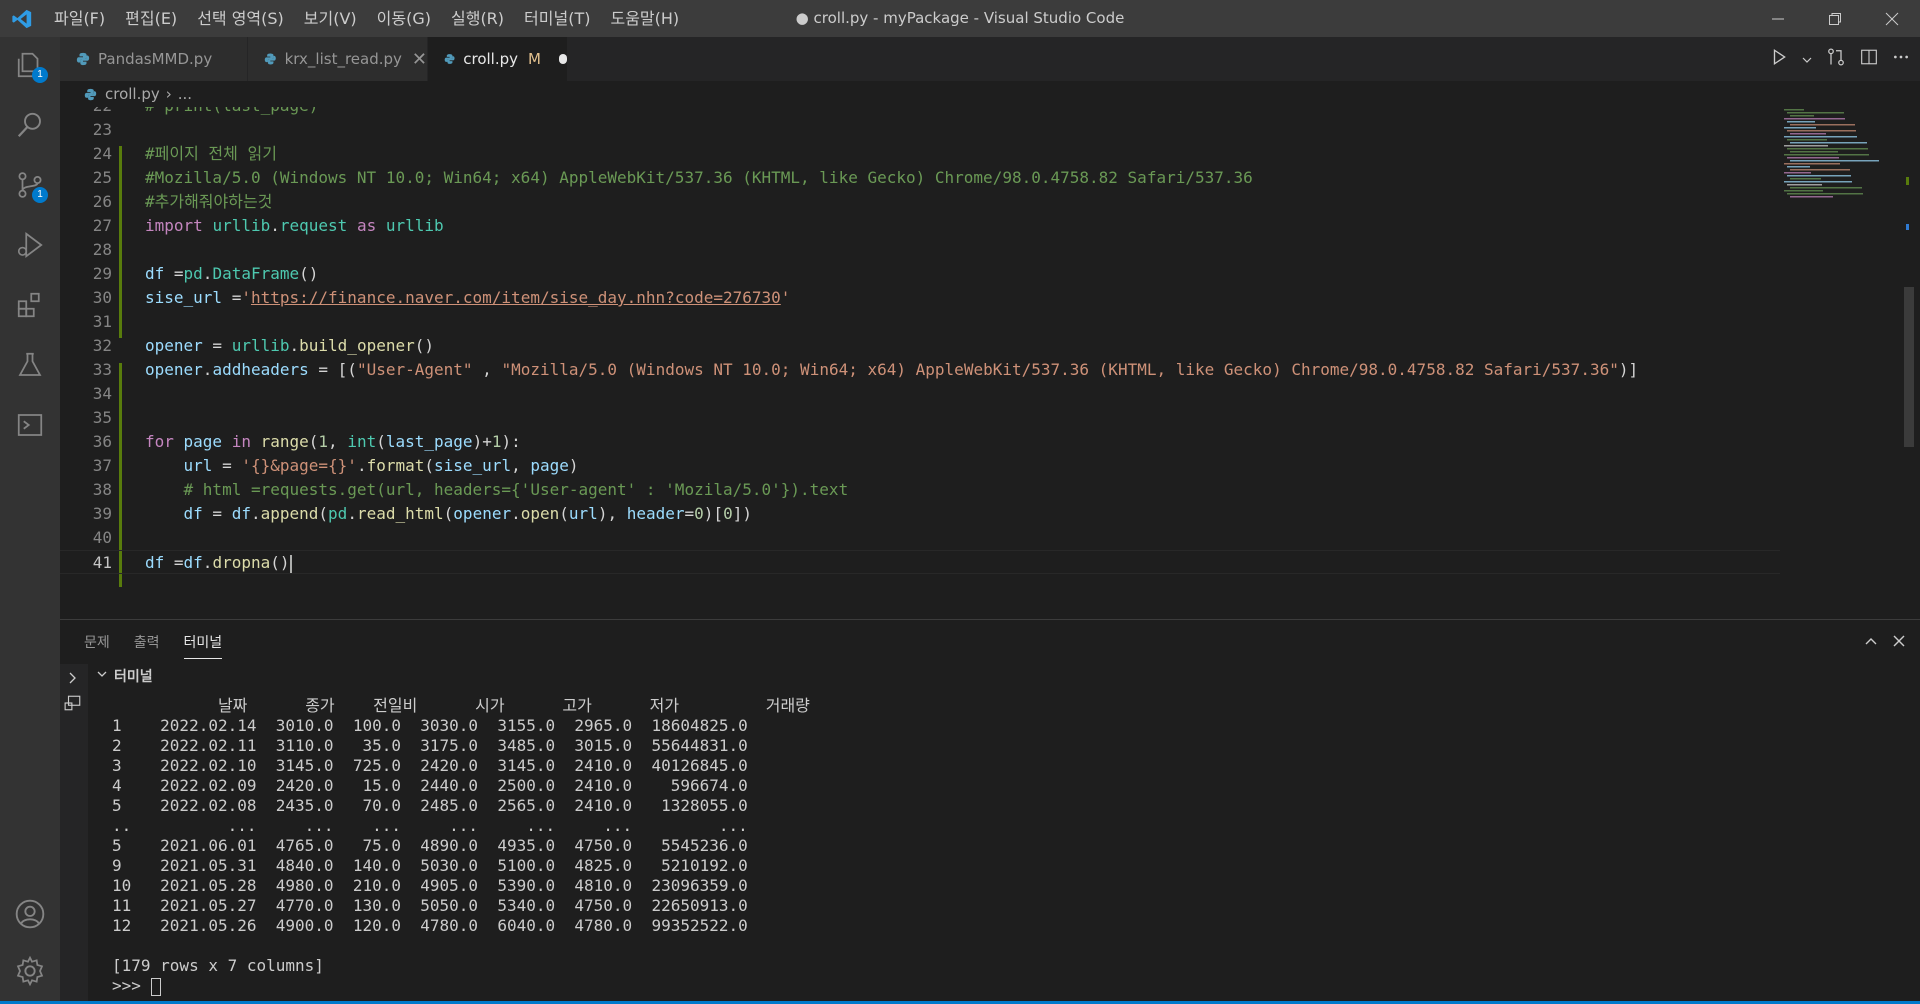  What do you see at coordinates (132, 94) in the screenshot?
I see `breadcrumb-file: croll.py` at bounding box center [132, 94].